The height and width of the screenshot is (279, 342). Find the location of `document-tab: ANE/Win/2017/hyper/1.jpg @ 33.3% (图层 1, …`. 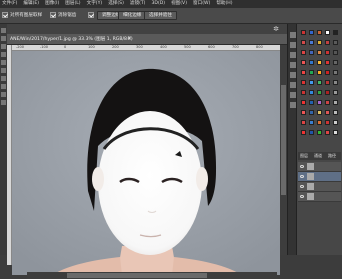

document-tab: ANE/Win/2017/hyper/1.jpg @ 33.3% (图层 1, … is located at coordinates (147, 39).